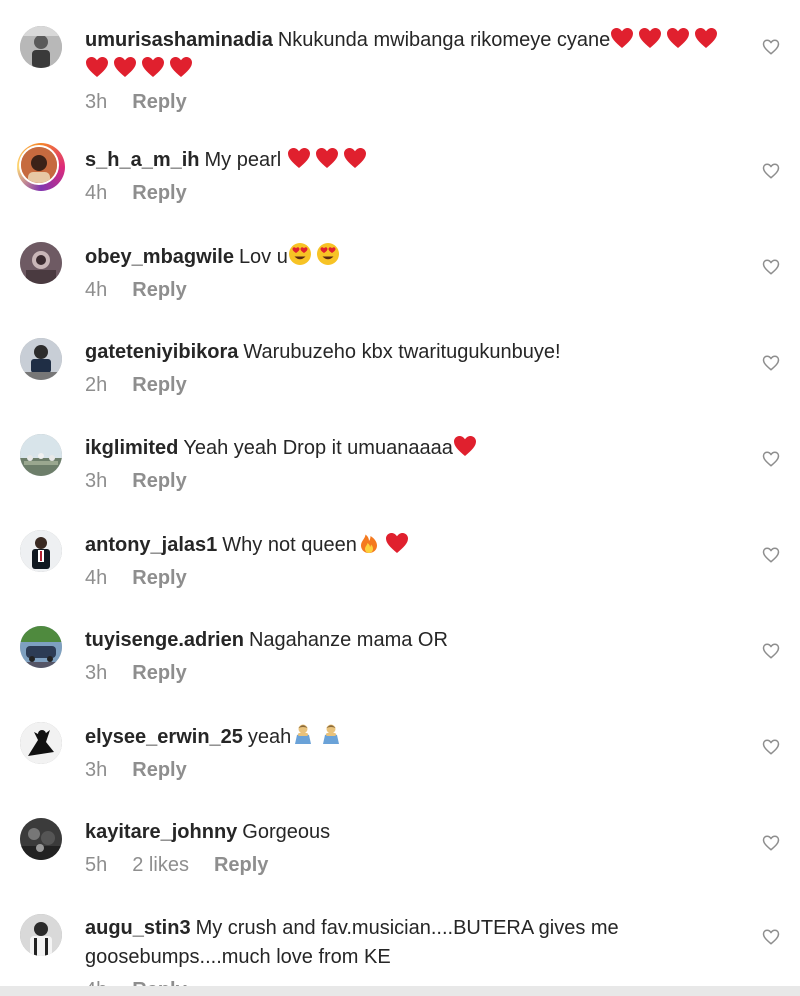 This screenshot has width=800, height=996. What do you see at coordinates (96, 865) in the screenshot?
I see `comment-time: 5h` at bounding box center [96, 865].